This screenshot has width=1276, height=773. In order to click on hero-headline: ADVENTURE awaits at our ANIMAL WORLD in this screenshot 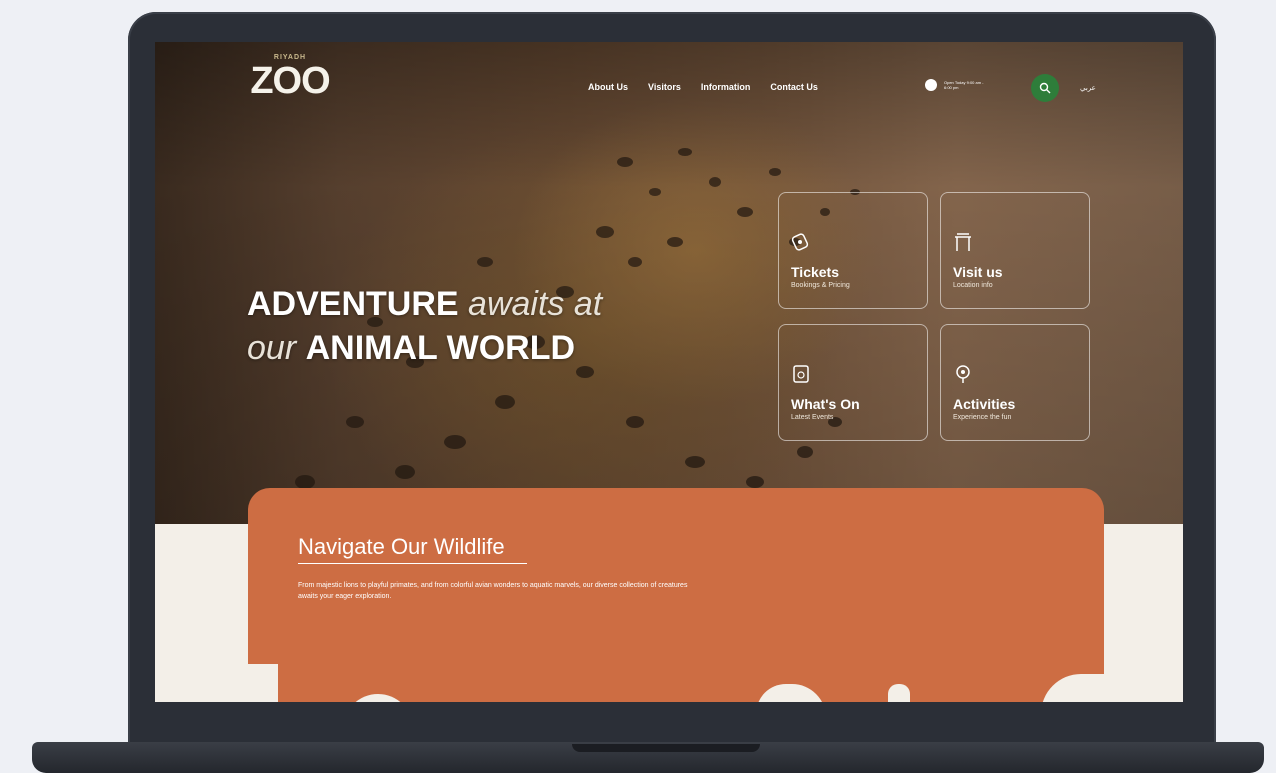, I will do `click(424, 326)`.